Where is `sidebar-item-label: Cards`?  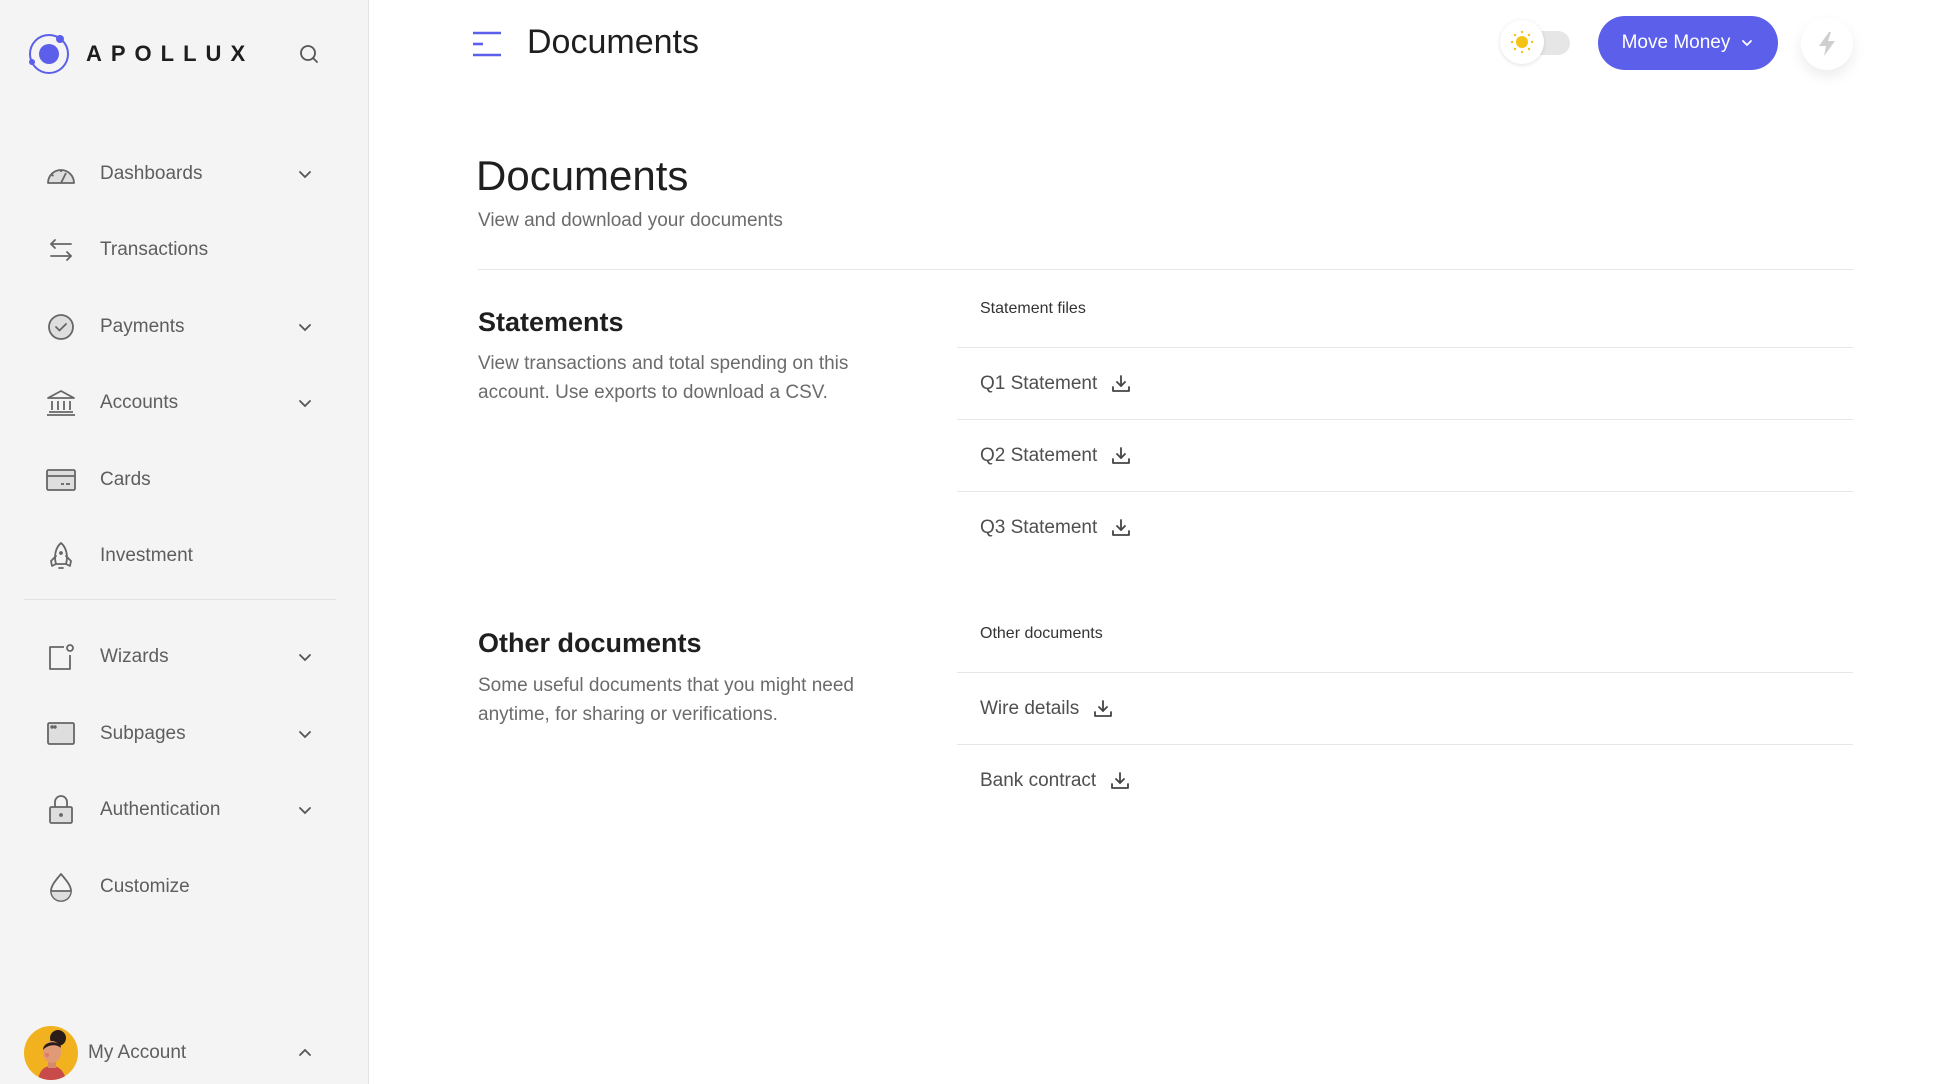 sidebar-item-label: Cards is located at coordinates (125, 479).